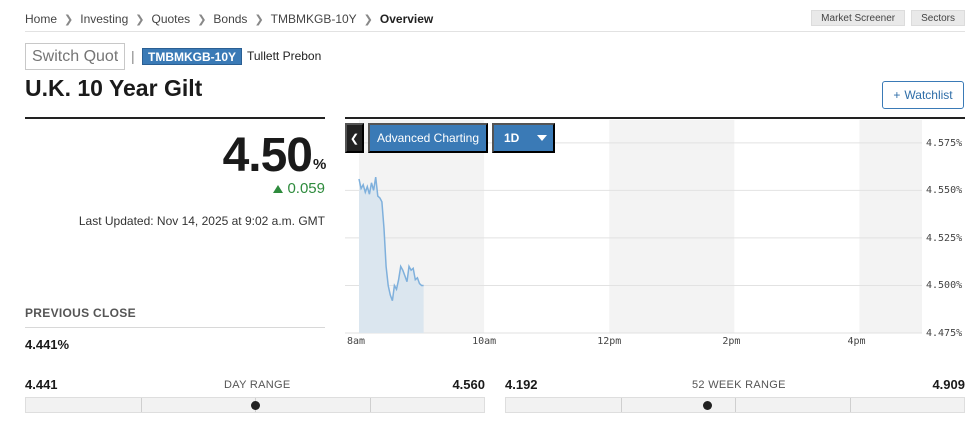  I want to click on day-range-marker, so click(255, 405).